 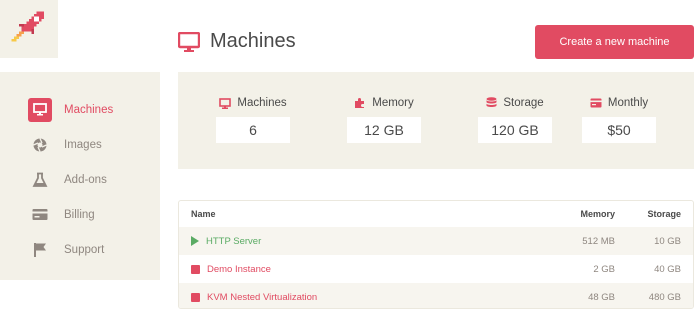 What do you see at coordinates (619, 130) in the screenshot?
I see `stat-value: $50` at bounding box center [619, 130].